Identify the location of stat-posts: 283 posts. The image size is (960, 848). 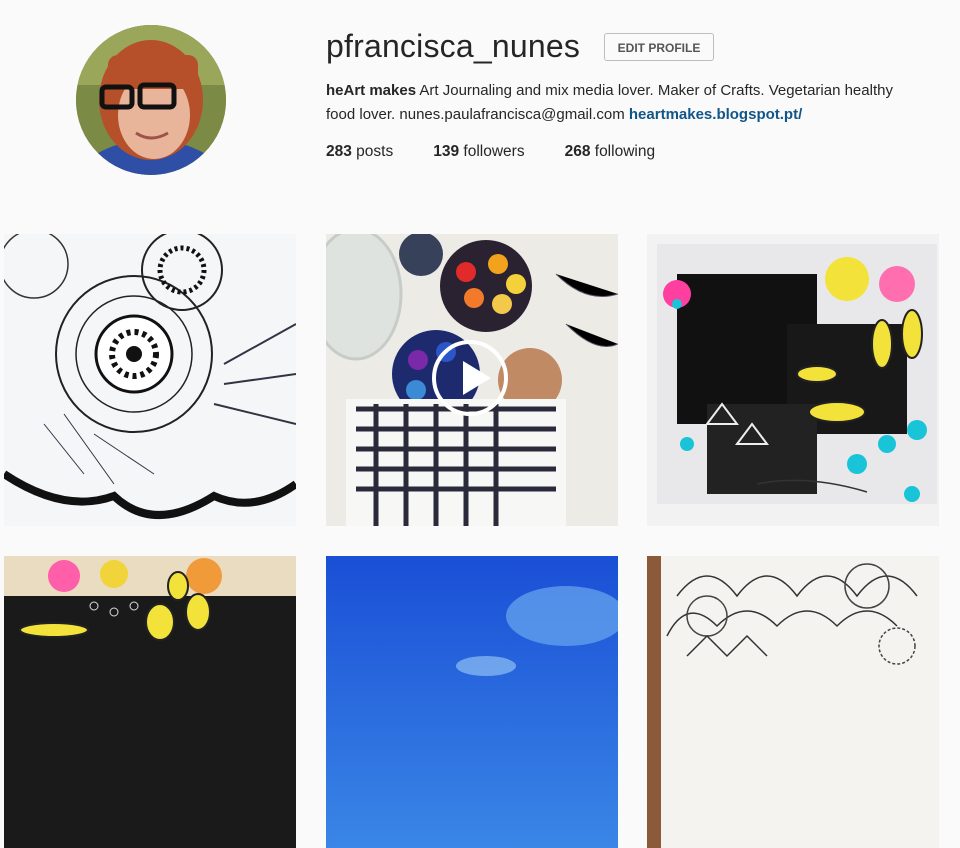
(359, 152).